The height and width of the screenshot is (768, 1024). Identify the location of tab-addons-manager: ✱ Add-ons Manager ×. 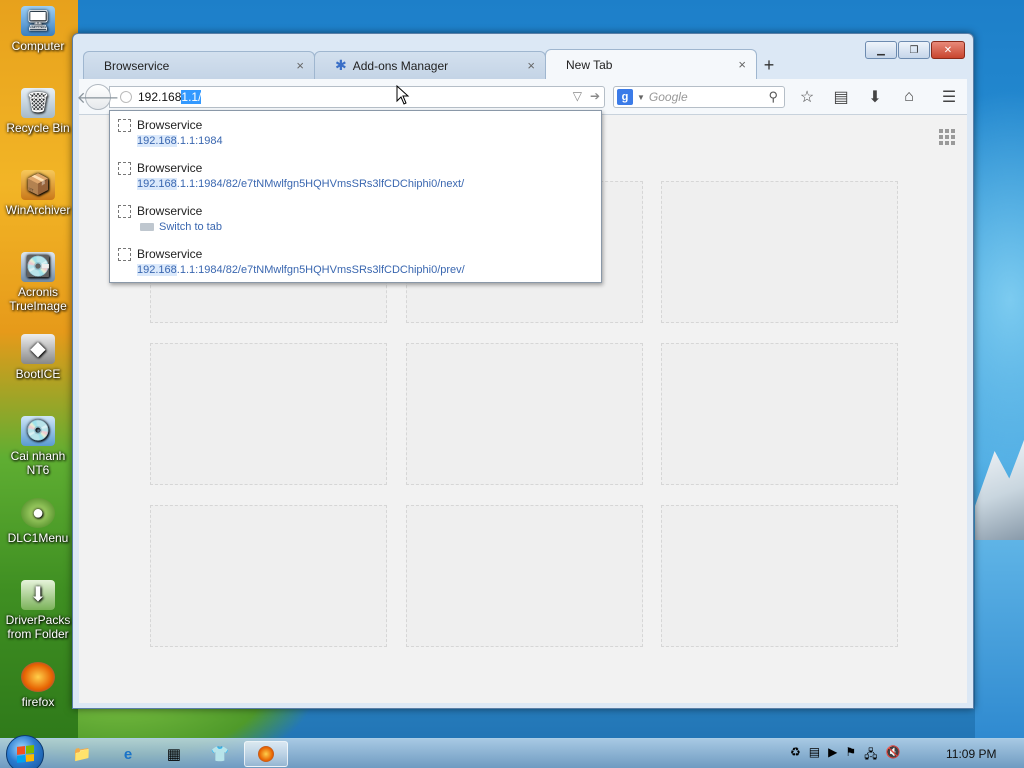
(430, 65).